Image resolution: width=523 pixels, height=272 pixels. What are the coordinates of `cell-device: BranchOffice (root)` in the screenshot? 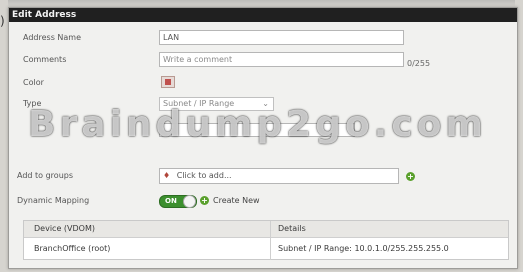 It's located at (72, 248).